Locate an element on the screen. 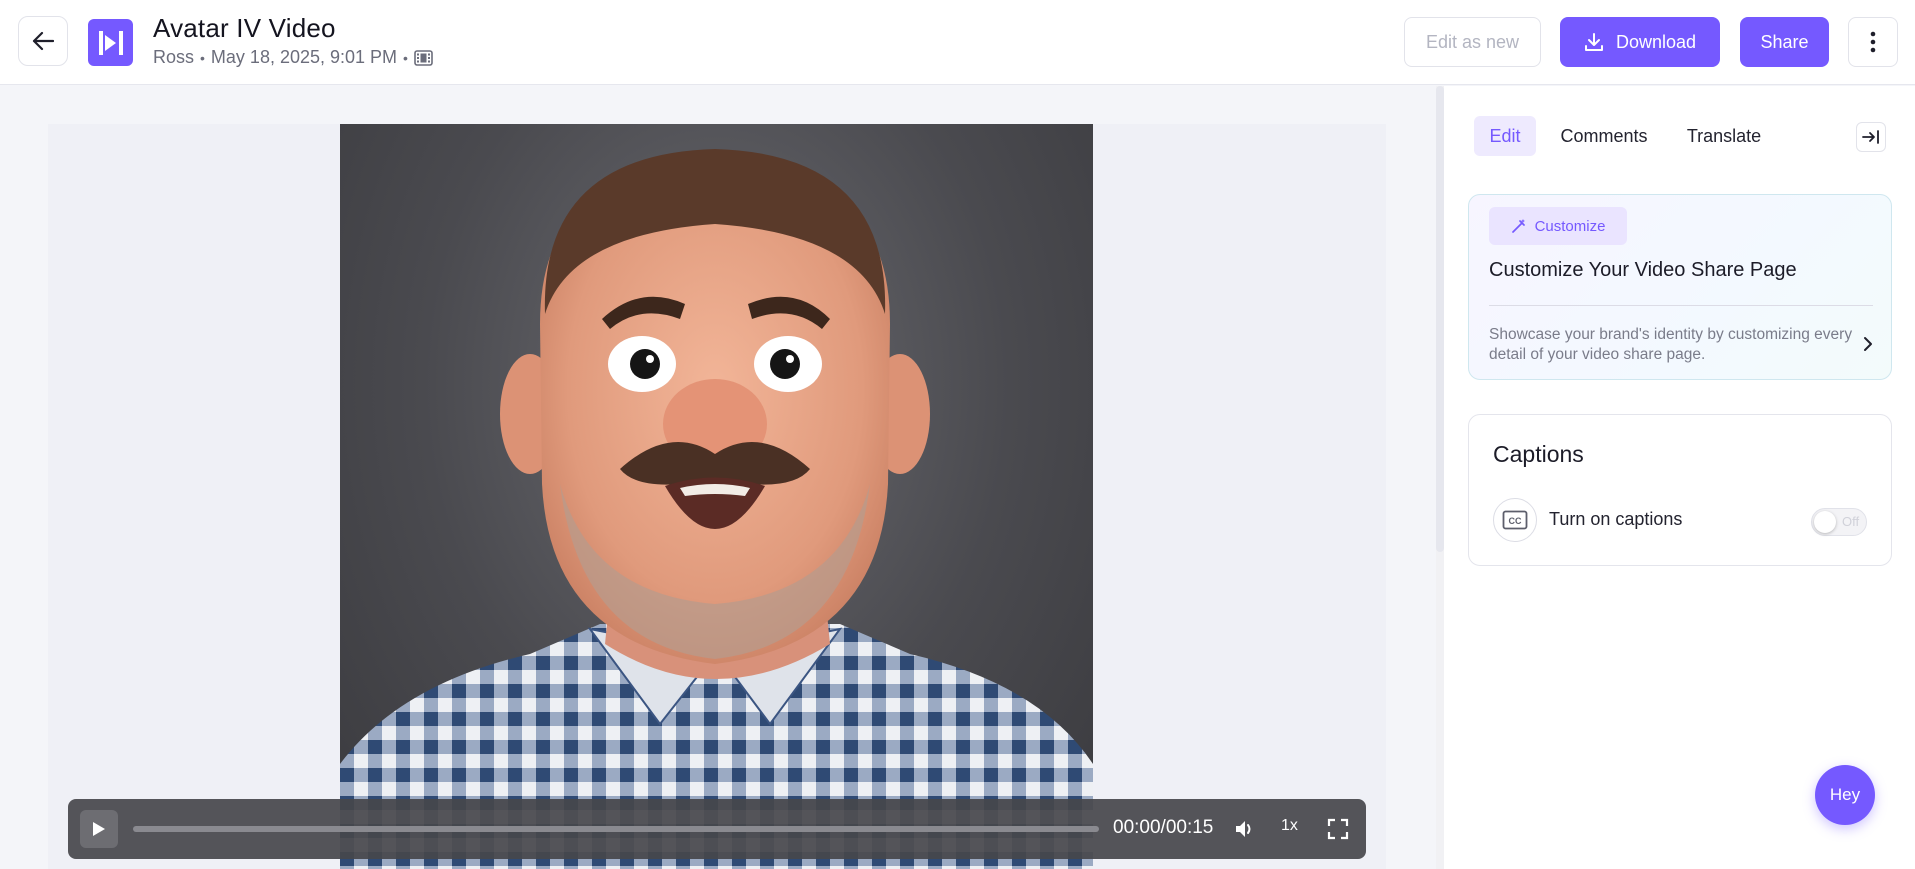  player-controls: 00:00/00:15 1x is located at coordinates (717, 829).